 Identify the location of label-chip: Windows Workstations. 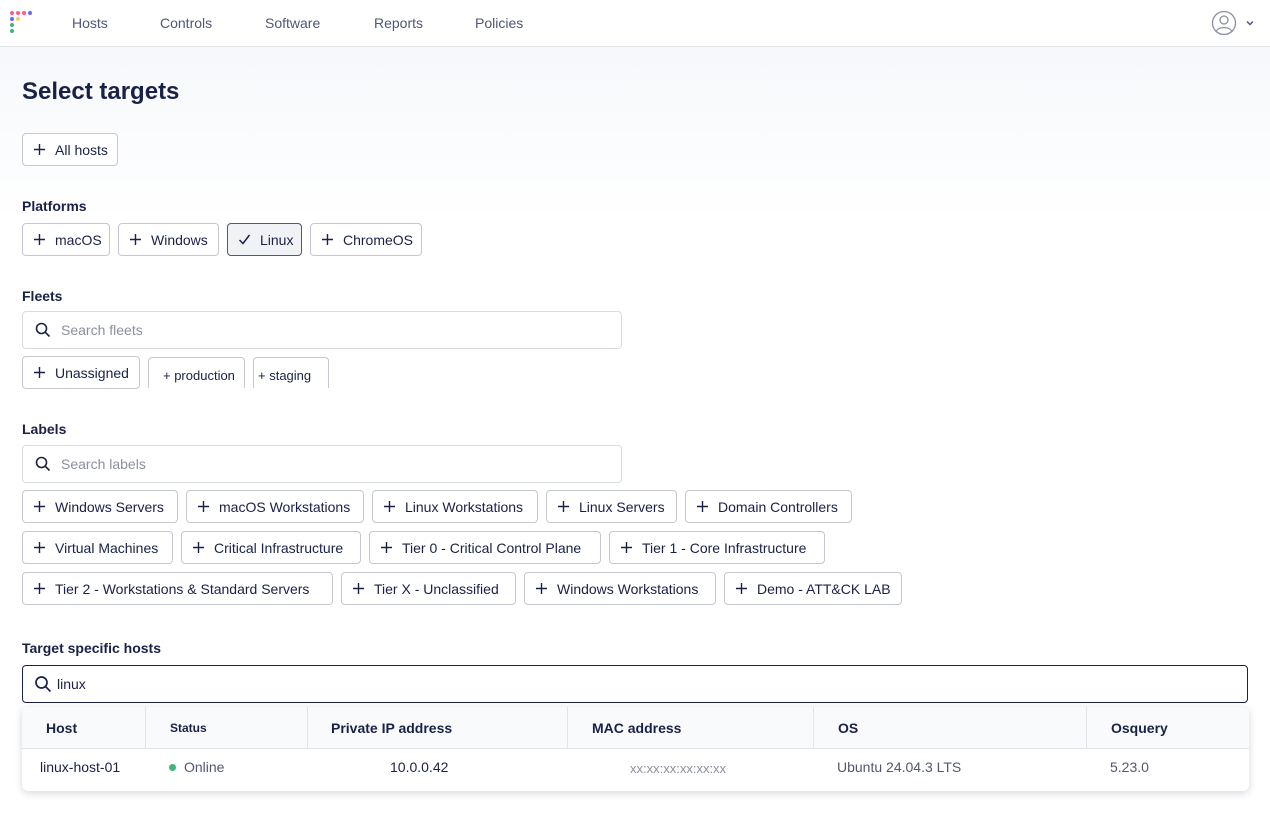
(620, 588).